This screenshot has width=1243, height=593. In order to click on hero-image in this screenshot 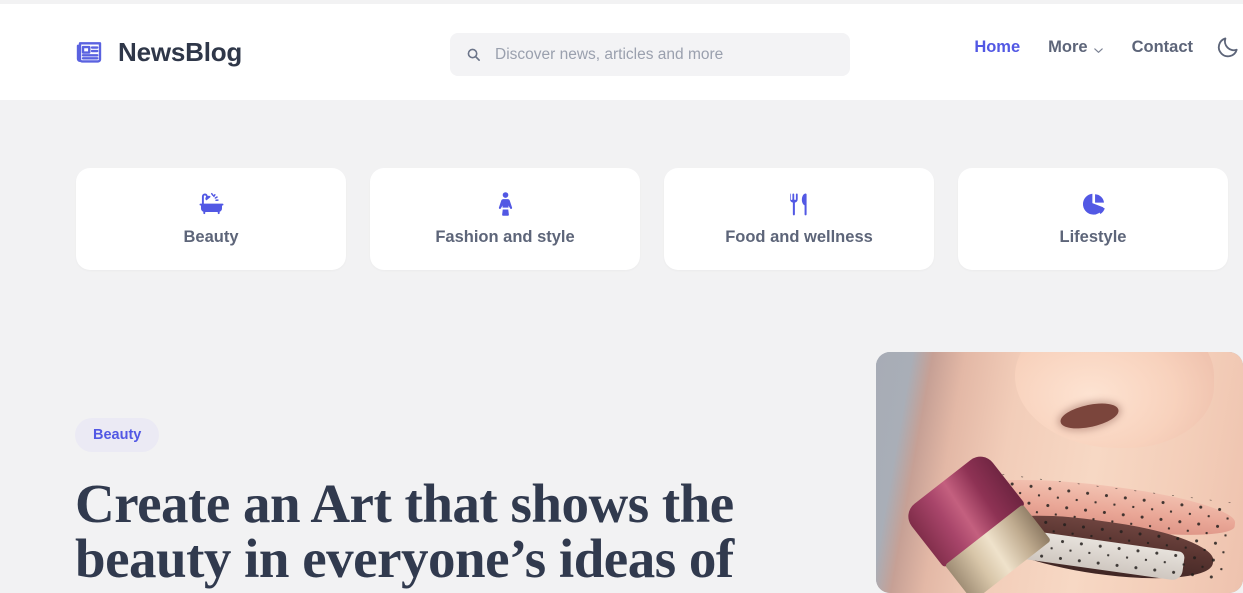, I will do `click(1059, 472)`.